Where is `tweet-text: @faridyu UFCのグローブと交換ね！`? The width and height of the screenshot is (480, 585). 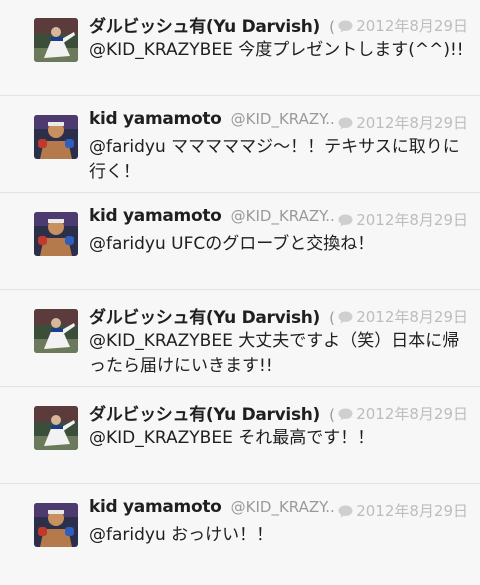
tweet-text: @faridyu UFCのグローブと交換ね！ is located at coordinates (232, 244).